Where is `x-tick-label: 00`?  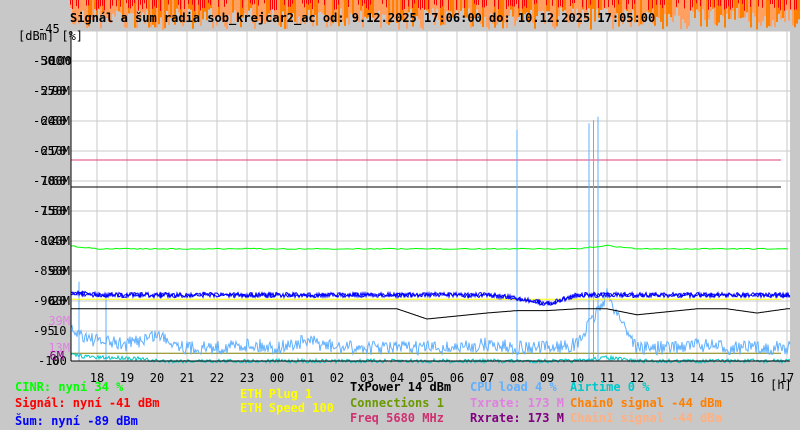 x-tick-label: 00 is located at coordinates (277, 378).